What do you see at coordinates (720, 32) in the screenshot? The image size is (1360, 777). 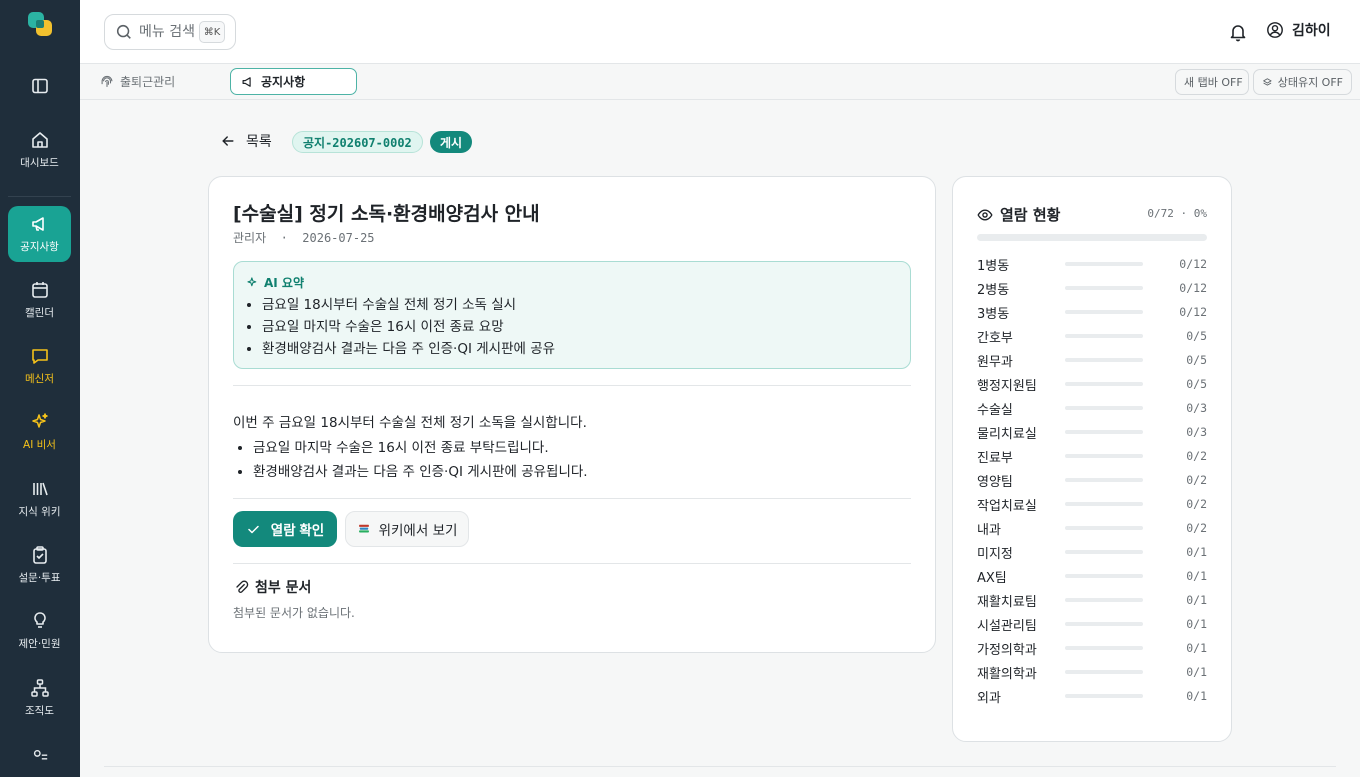 I see `top-header: ⌘K 김하이` at bounding box center [720, 32].